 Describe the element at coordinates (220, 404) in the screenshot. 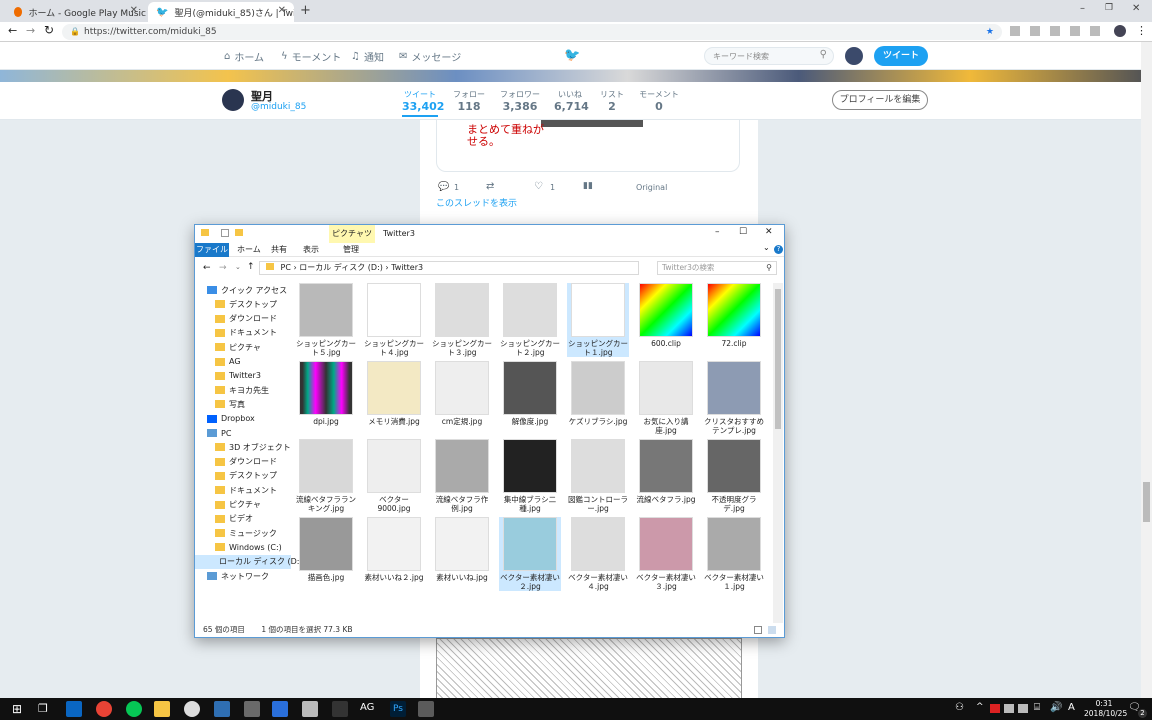

I see `nav-item: 写真` at that location.